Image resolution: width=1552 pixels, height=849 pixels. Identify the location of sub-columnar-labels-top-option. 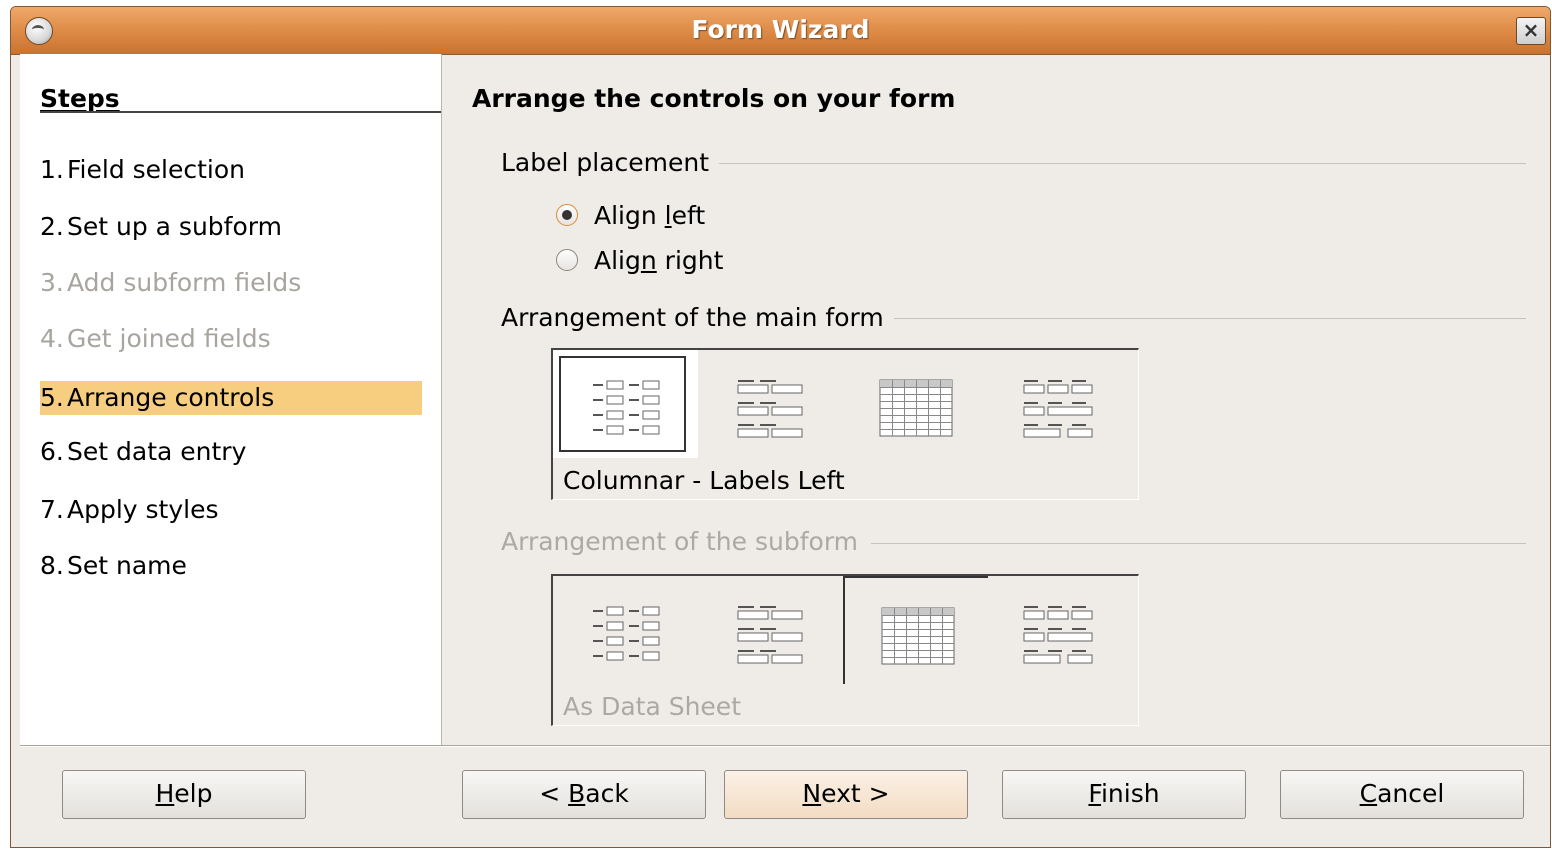
(770, 630).